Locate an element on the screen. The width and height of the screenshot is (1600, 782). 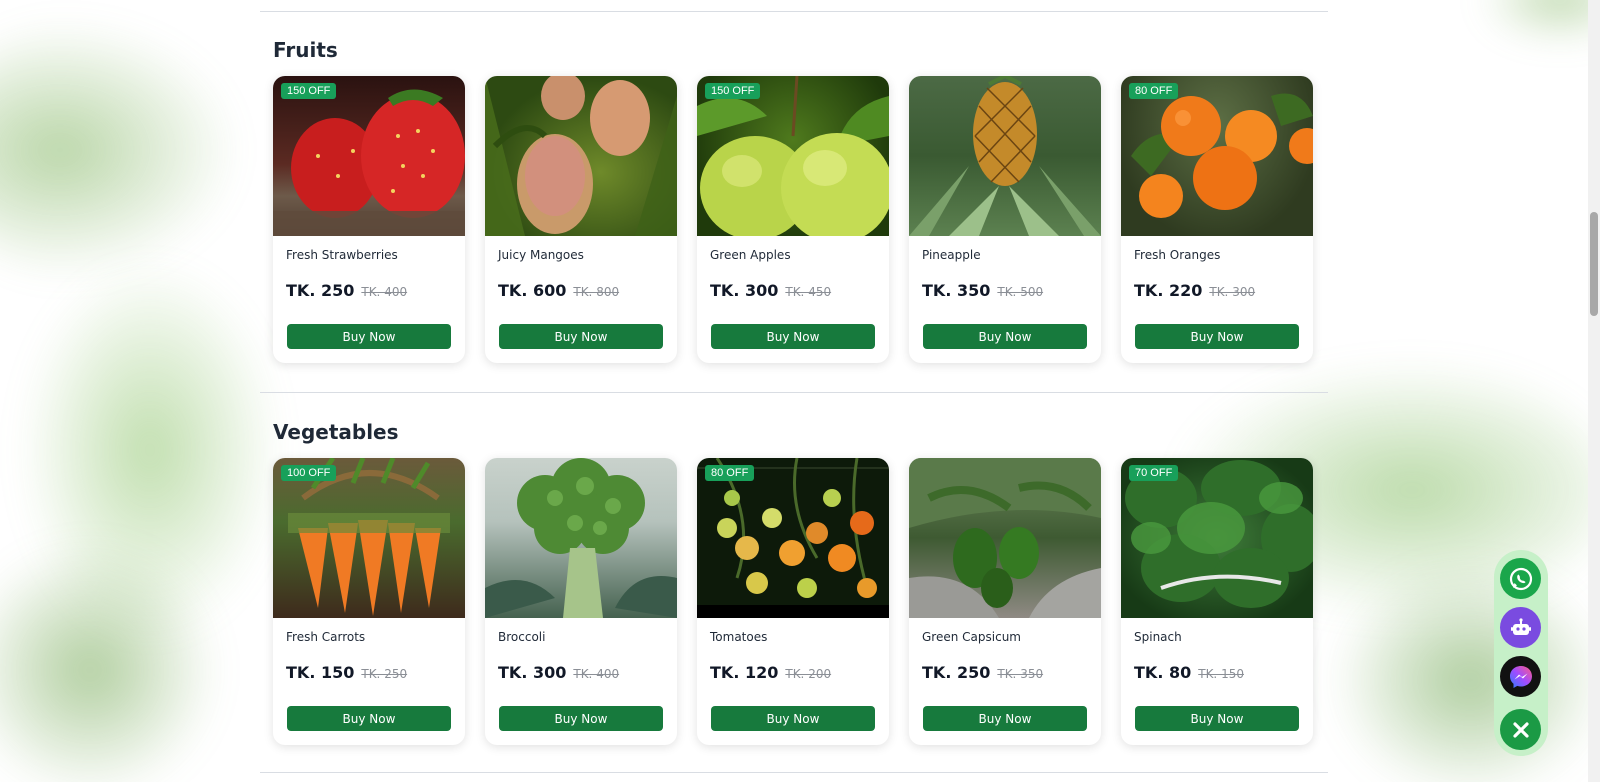
spinach-image is located at coordinates (1219, 534).